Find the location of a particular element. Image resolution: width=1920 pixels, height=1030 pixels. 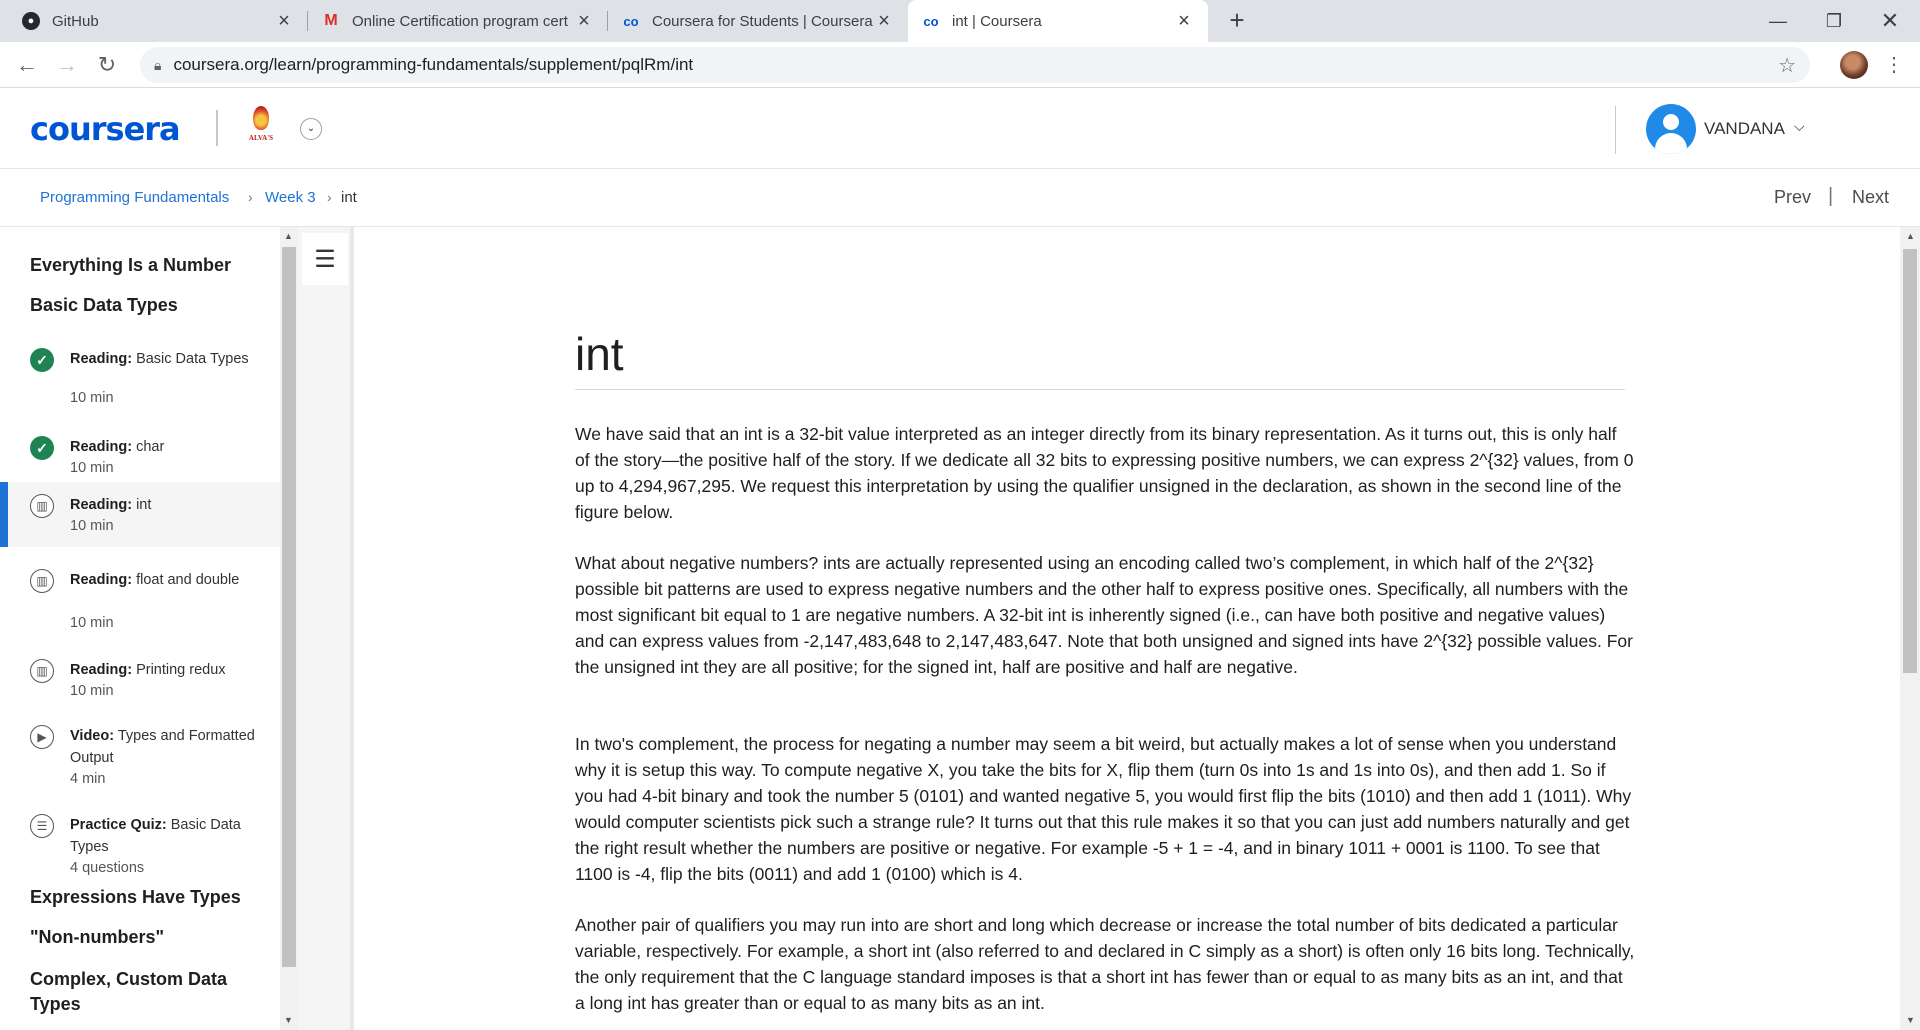

item-duration: 4 questions is located at coordinates (107, 868).